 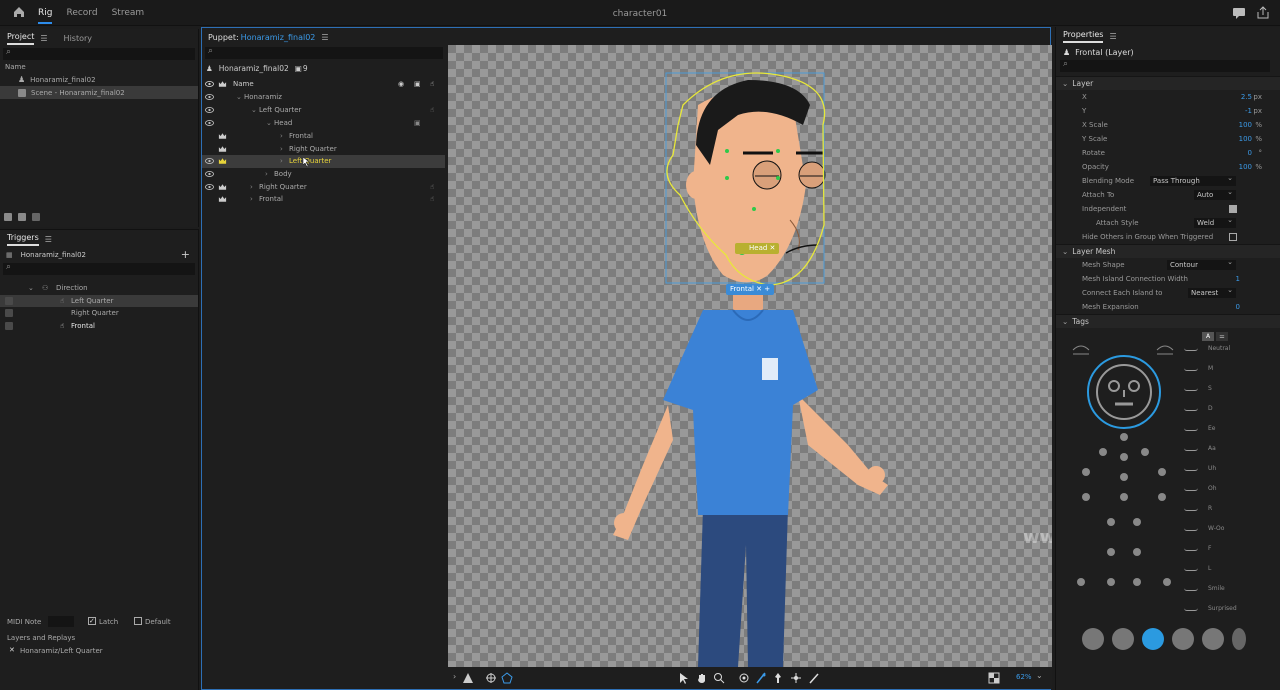 I want to click on layer-row: ⌄ Head ▣, so click(x=323, y=123).